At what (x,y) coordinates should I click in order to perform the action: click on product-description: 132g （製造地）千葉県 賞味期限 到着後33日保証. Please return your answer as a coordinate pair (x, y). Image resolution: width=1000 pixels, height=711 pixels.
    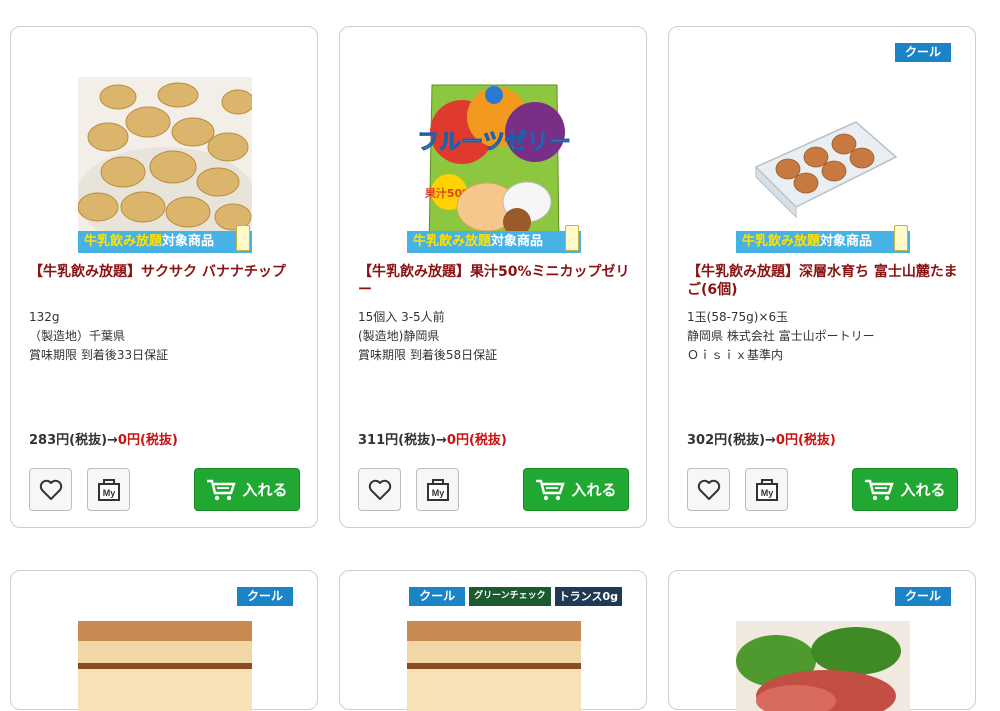
    Looking at the image, I should click on (98, 336).